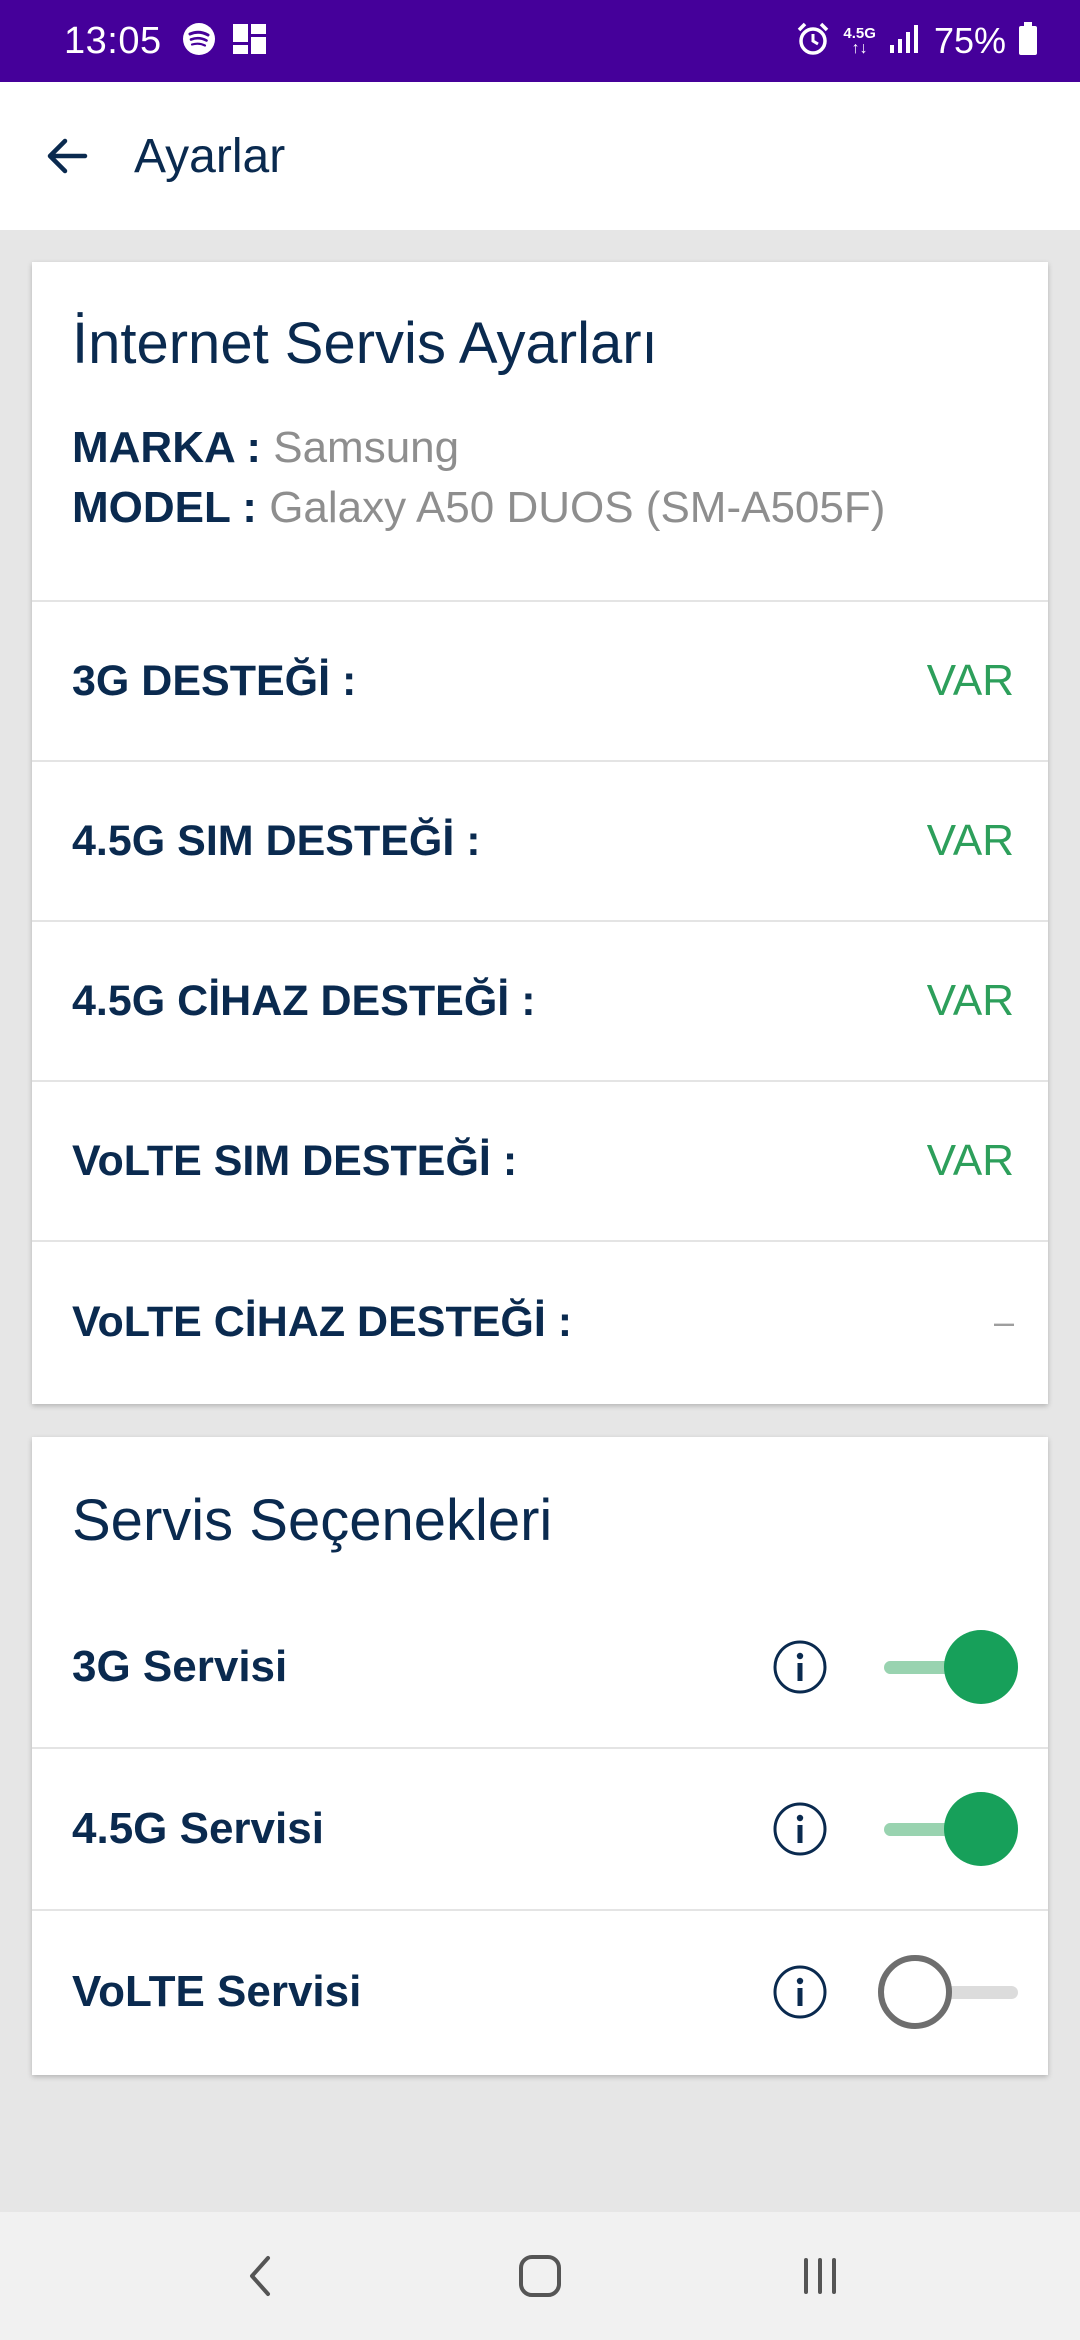  Describe the element at coordinates (540, 1162) in the screenshot. I see `support-row-volte-sim: VoLTE SIM DESTEĞİ : VAR` at that location.